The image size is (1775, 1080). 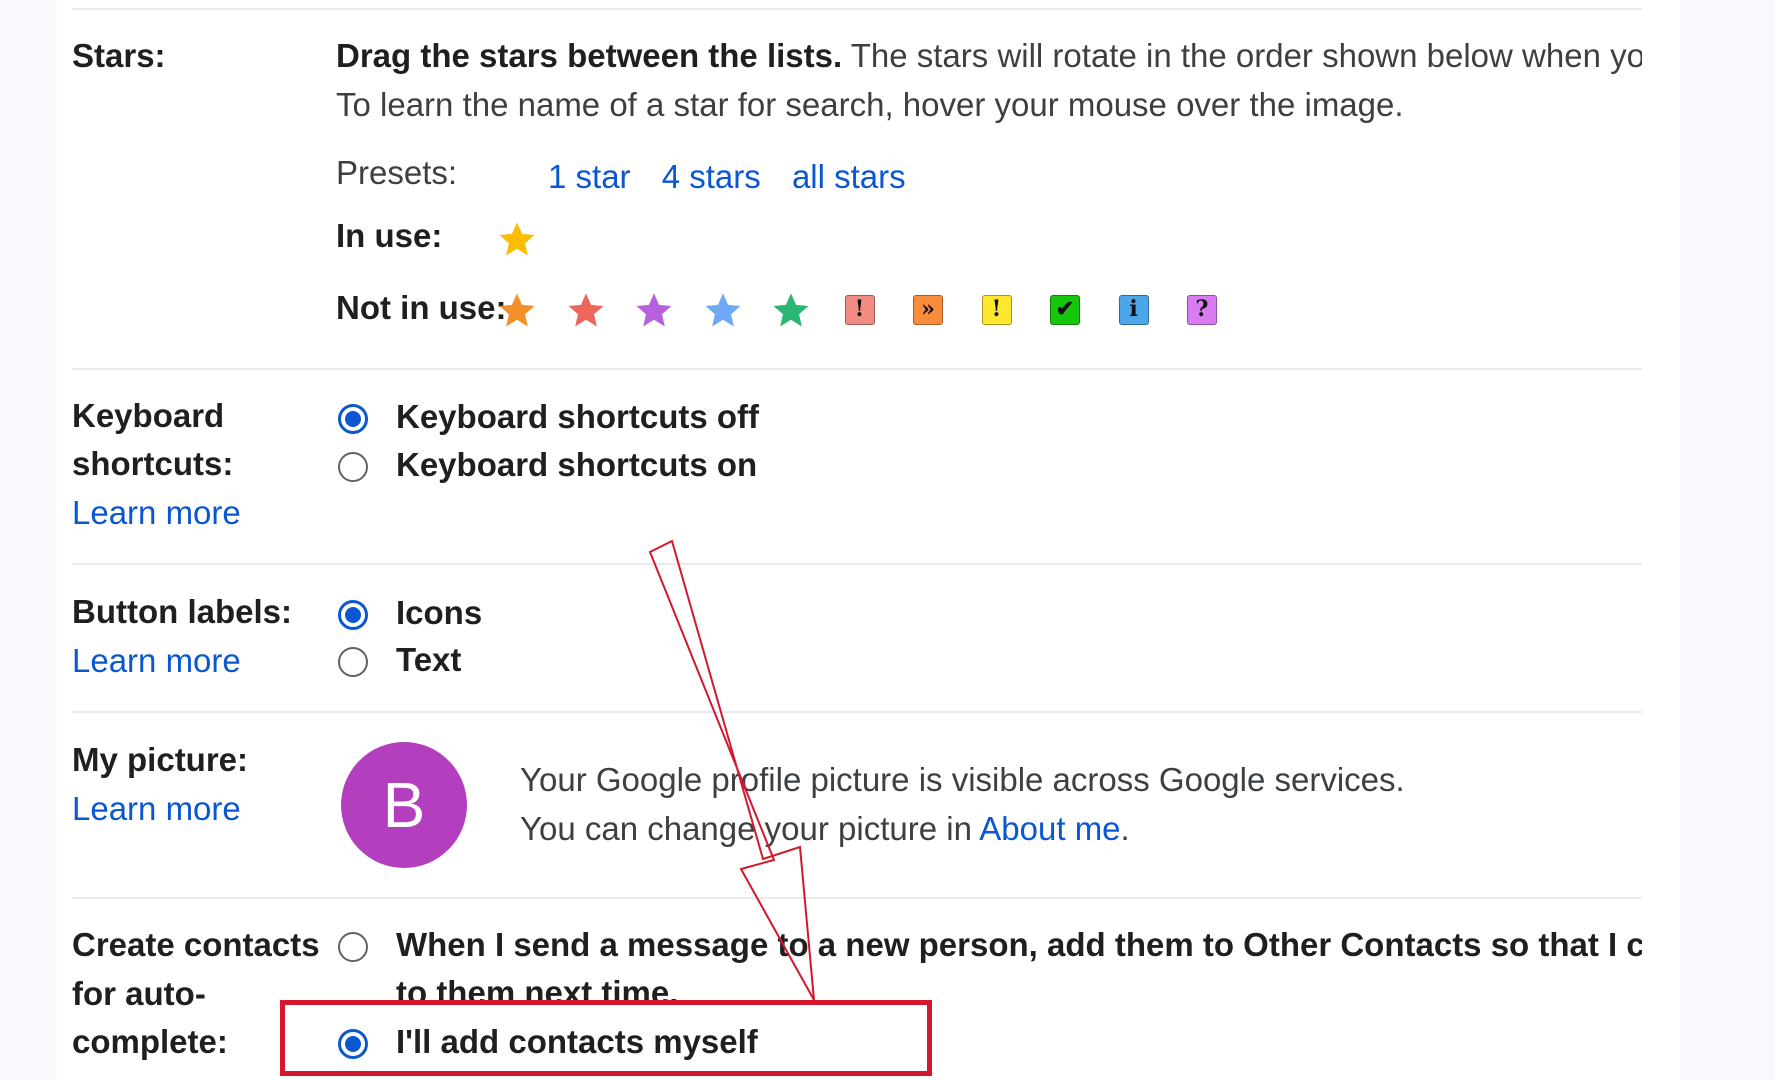 I want to click on button-labels-label: Button labels:, so click(x=182, y=611).